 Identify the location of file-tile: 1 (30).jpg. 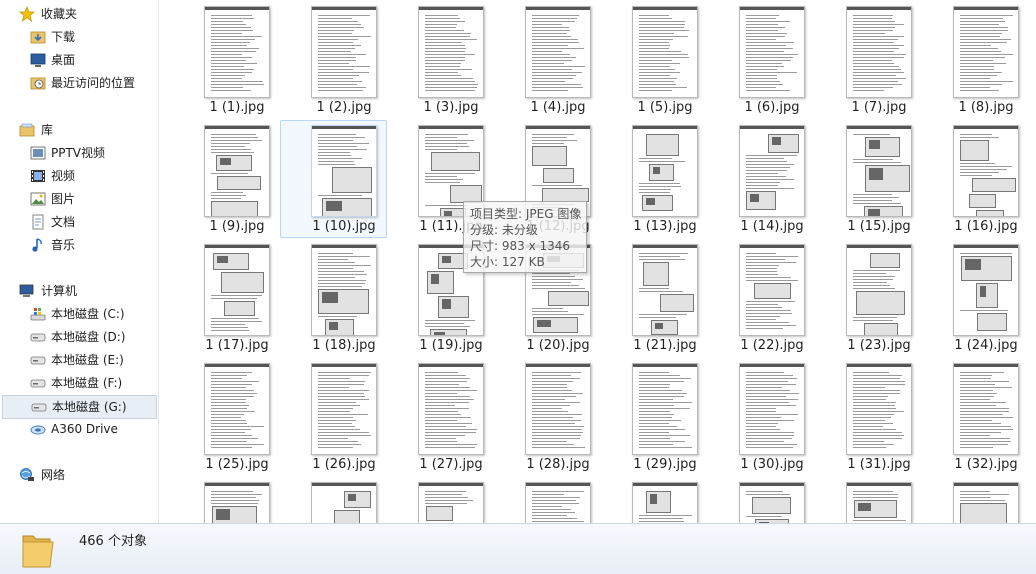
(772, 419).